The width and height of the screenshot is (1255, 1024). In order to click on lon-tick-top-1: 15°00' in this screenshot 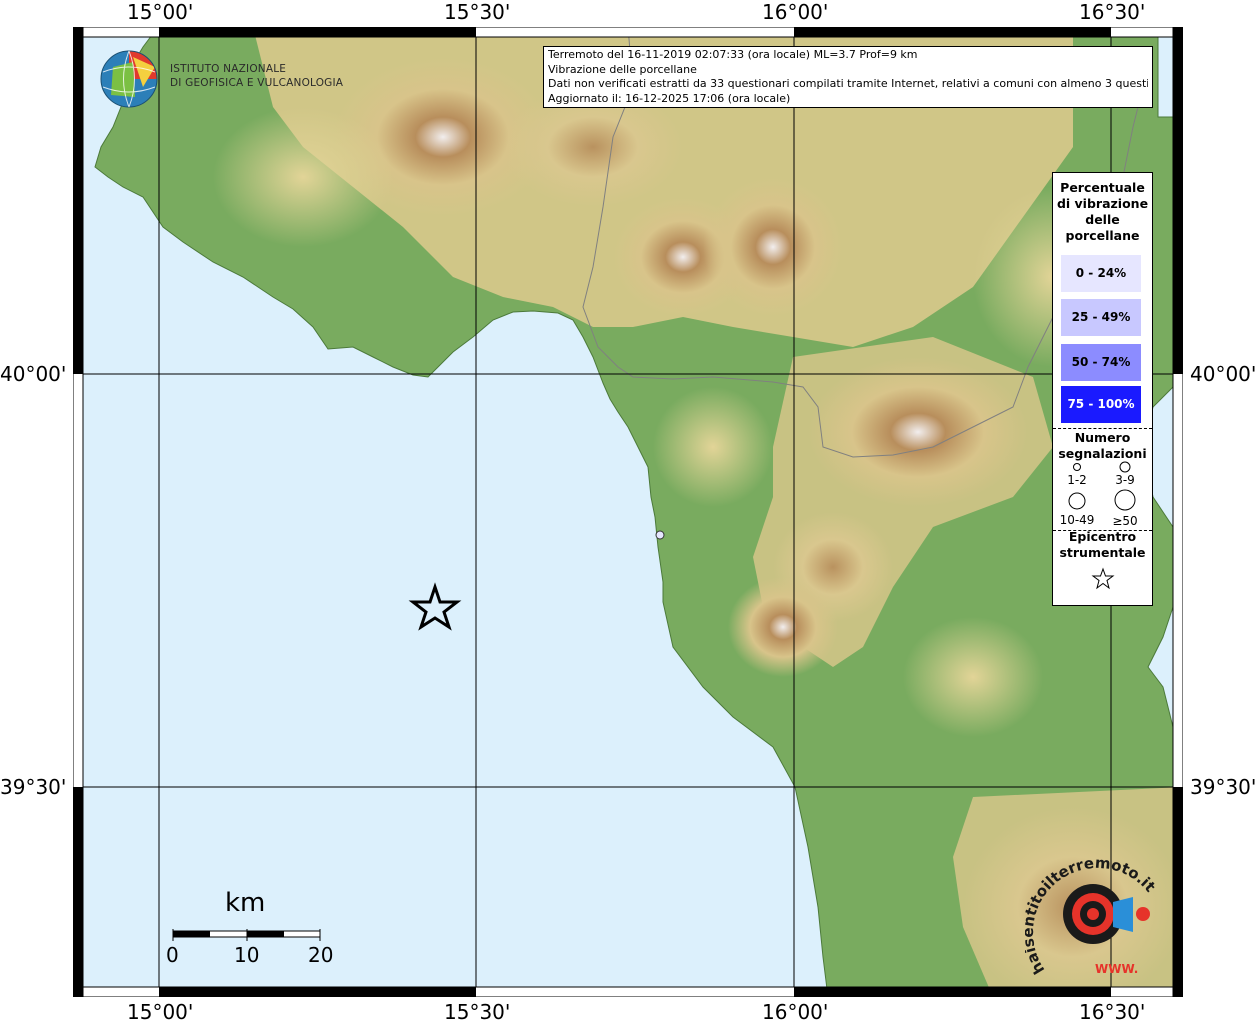, I will do `click(160, 12)`.